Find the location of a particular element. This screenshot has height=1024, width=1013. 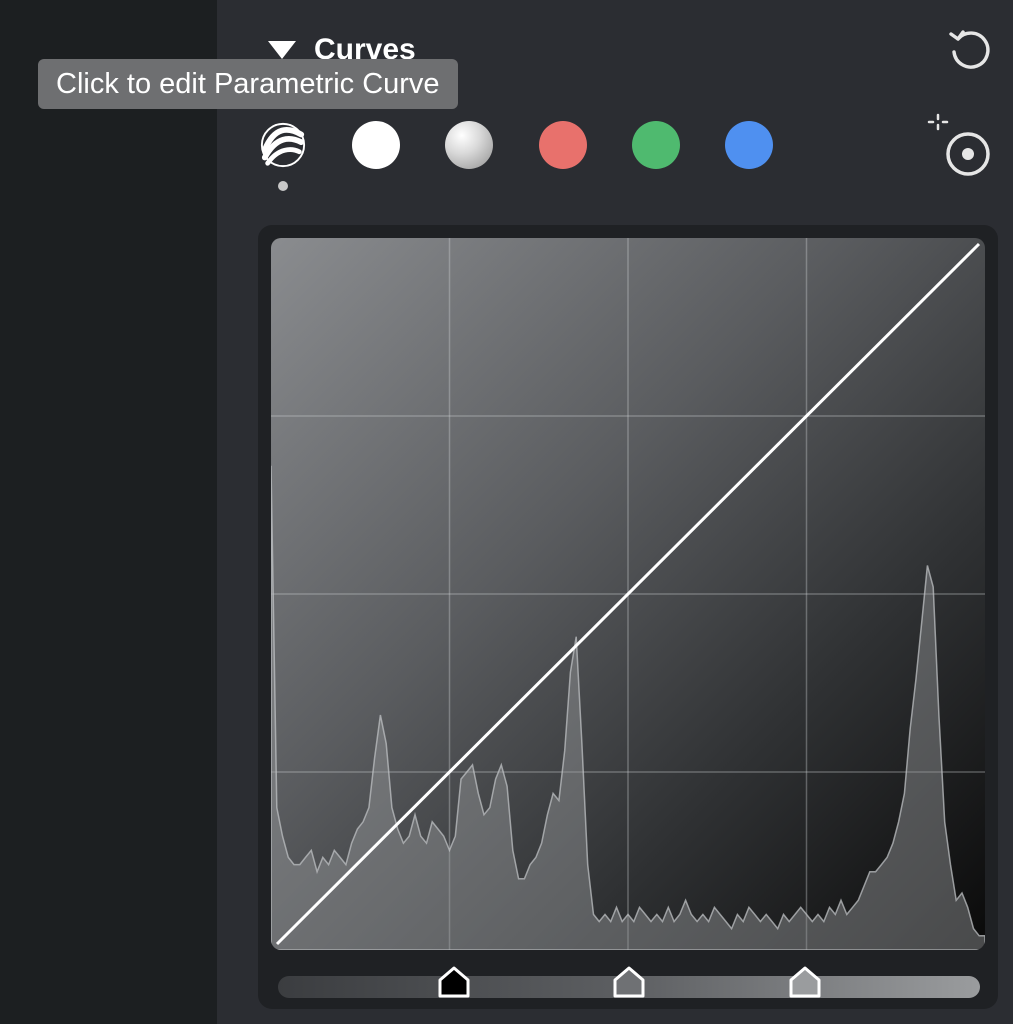

channel-red is located at coordinates (563, 145).